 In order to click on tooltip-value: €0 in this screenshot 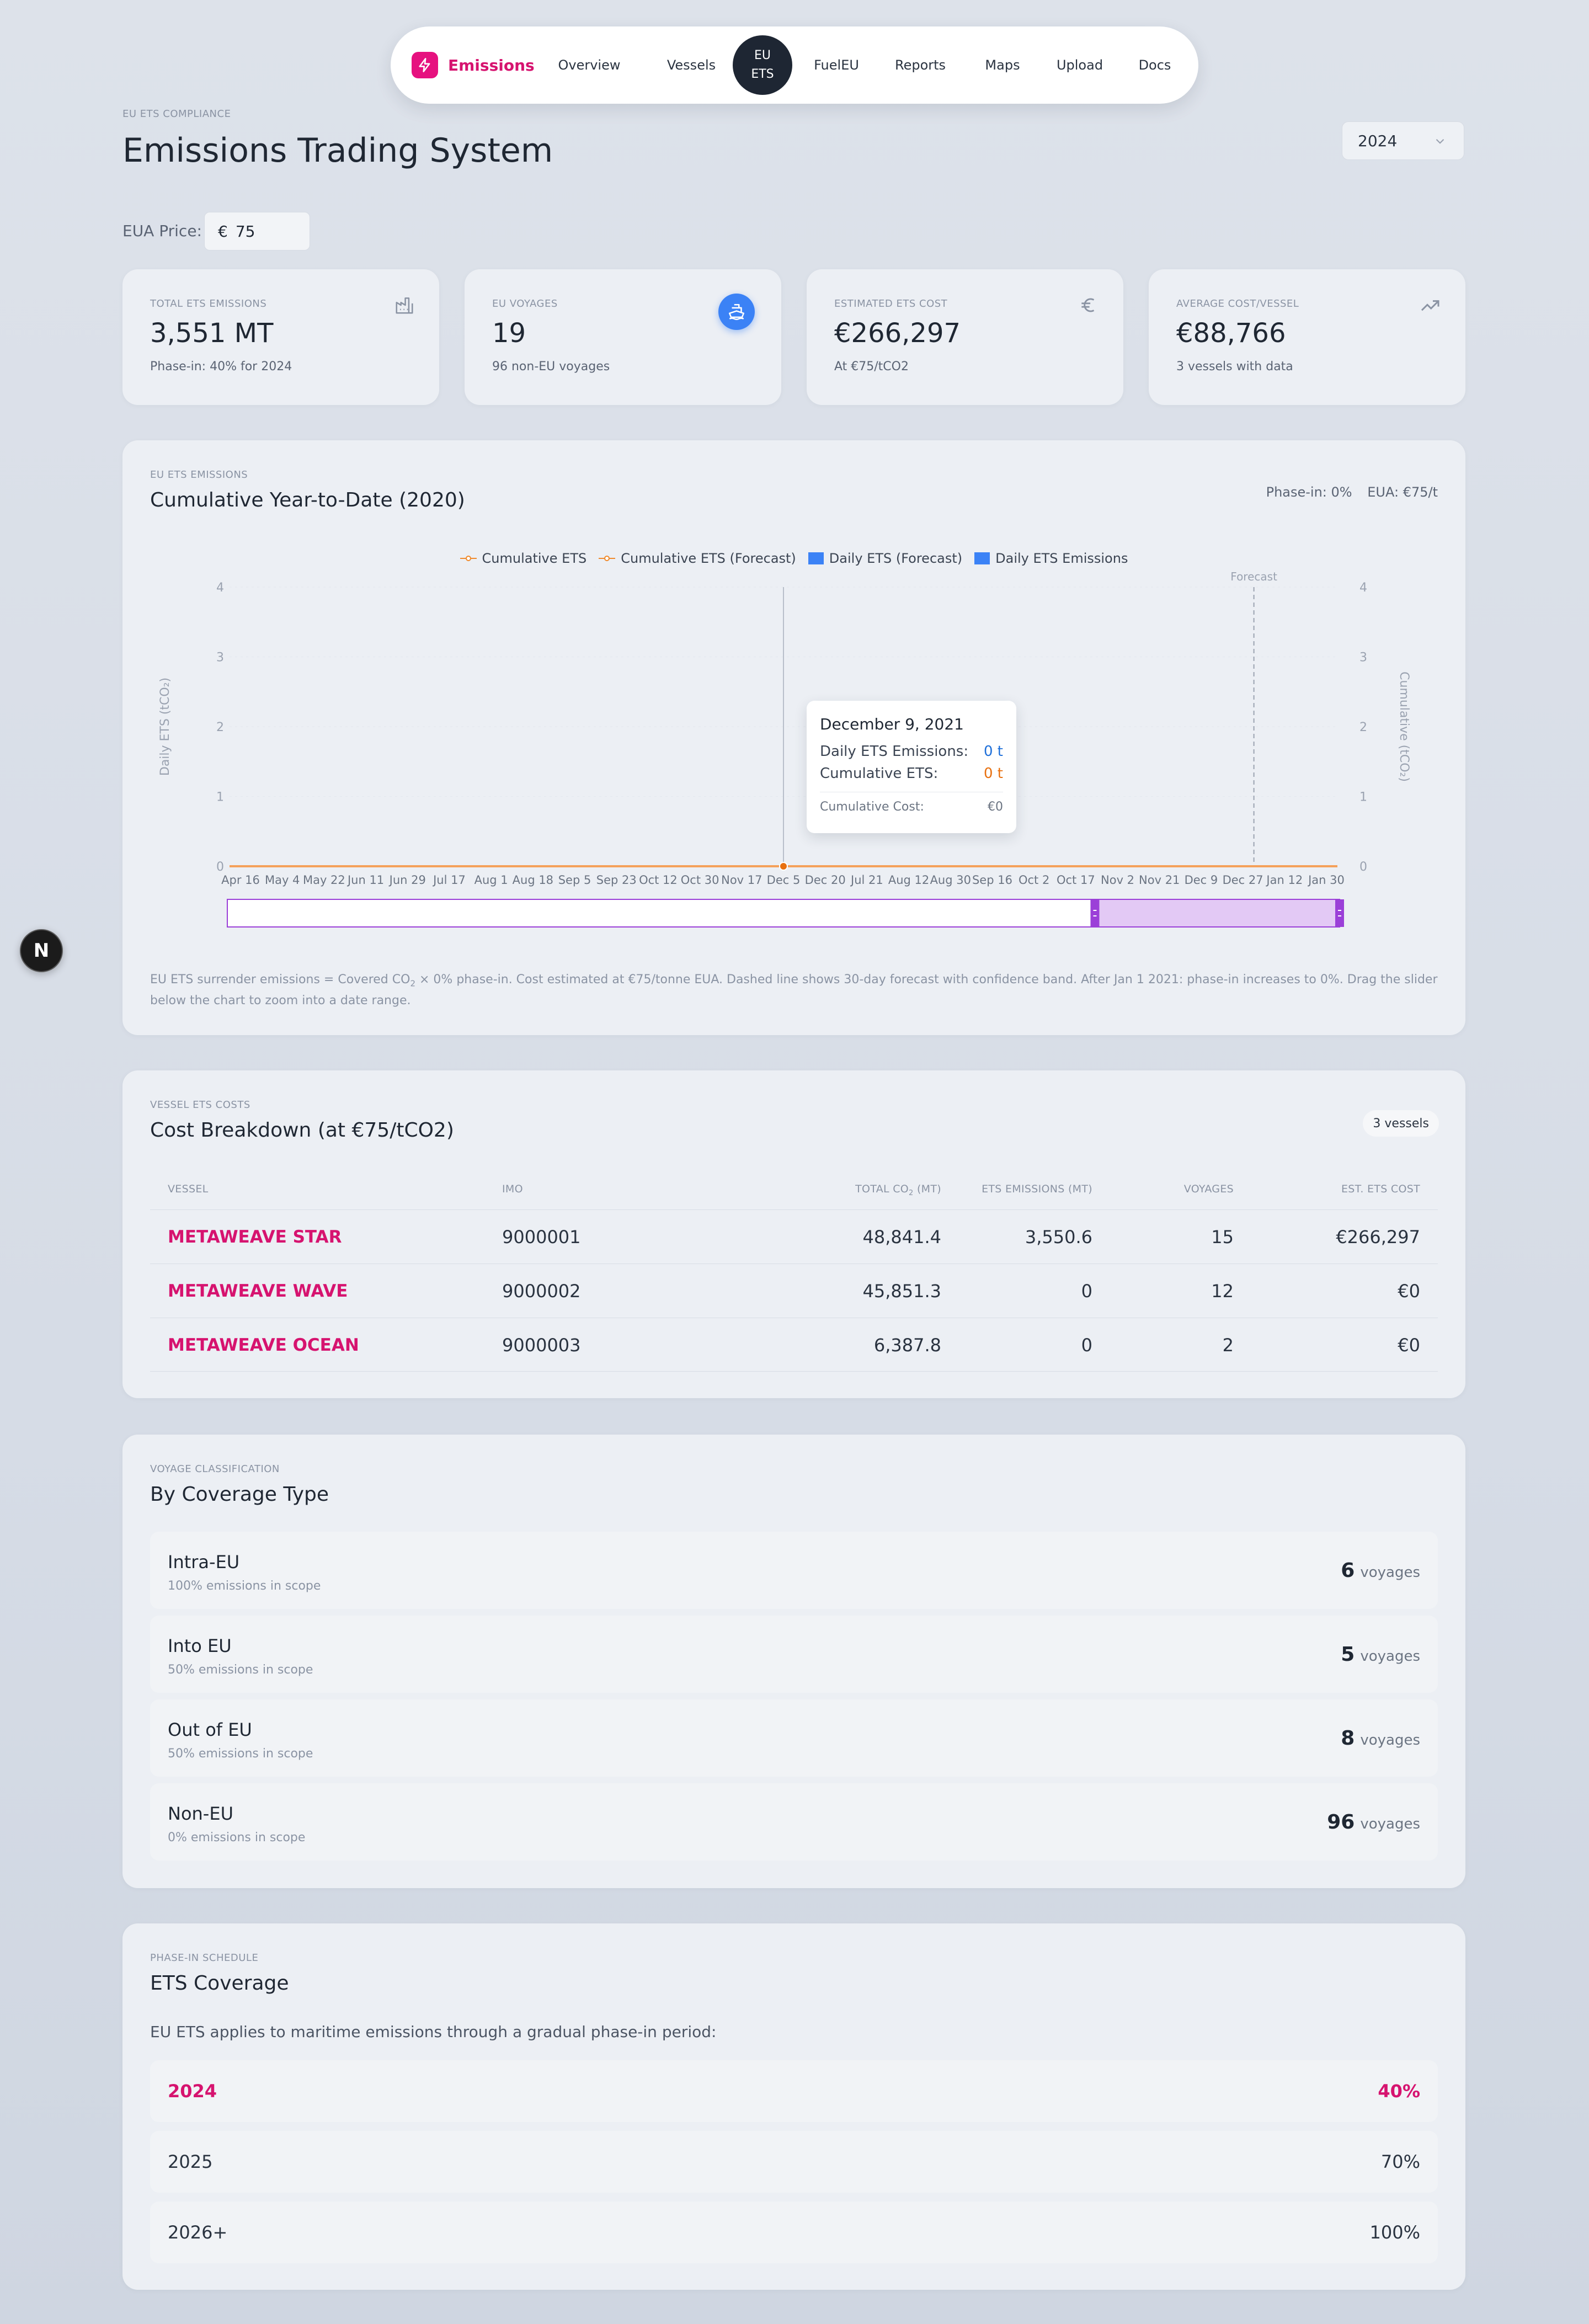, I will do `click(995, 807)`.